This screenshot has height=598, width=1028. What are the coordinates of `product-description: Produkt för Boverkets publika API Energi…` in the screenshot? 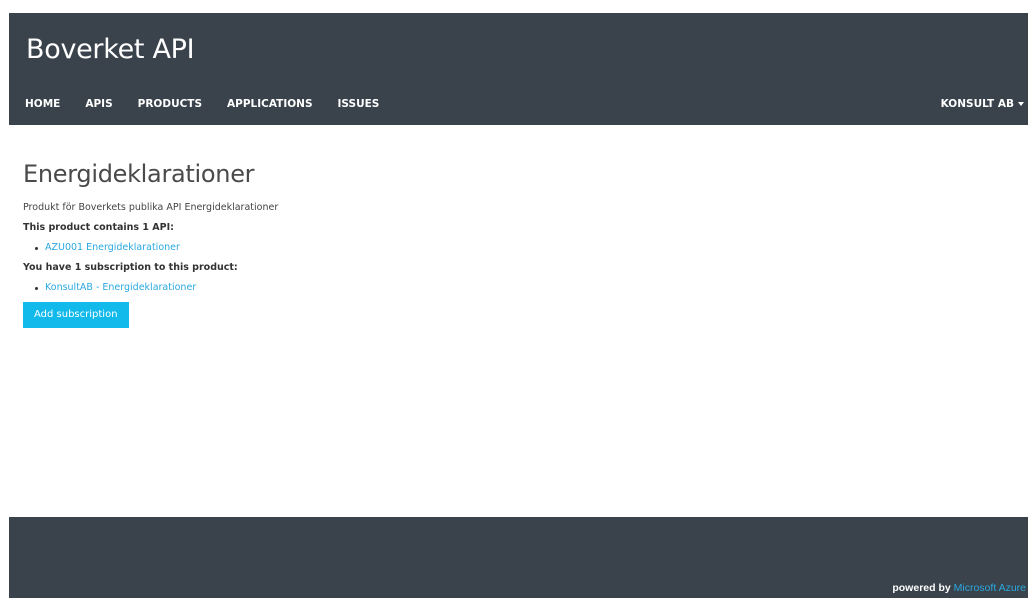 It's located at (151, 207).